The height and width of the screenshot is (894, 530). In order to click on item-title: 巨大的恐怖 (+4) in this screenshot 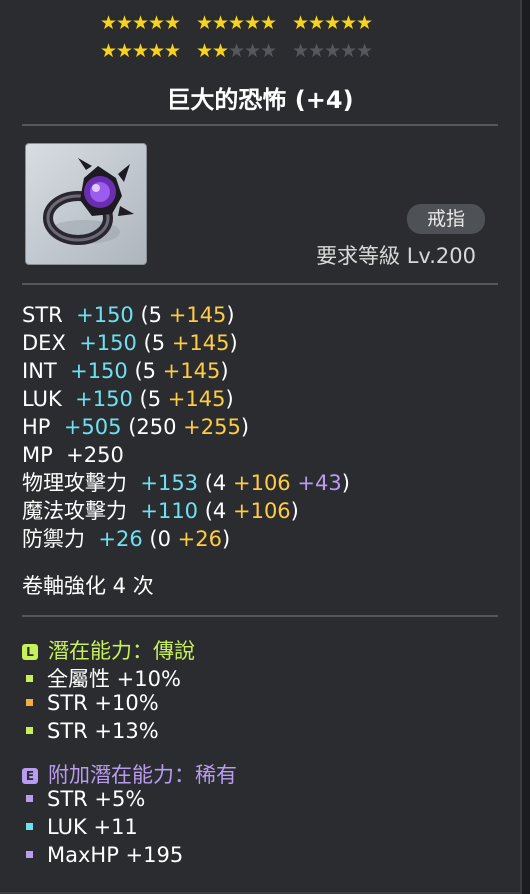, I will do `click(260, 100)`.